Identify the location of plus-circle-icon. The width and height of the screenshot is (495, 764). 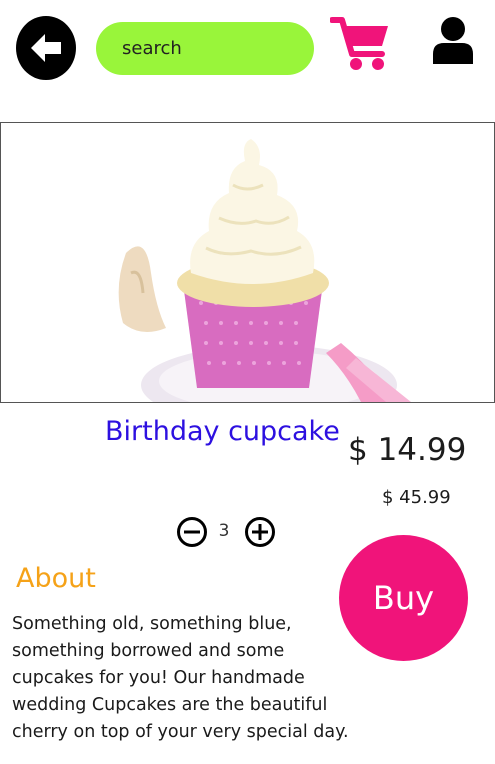
(260, 532).